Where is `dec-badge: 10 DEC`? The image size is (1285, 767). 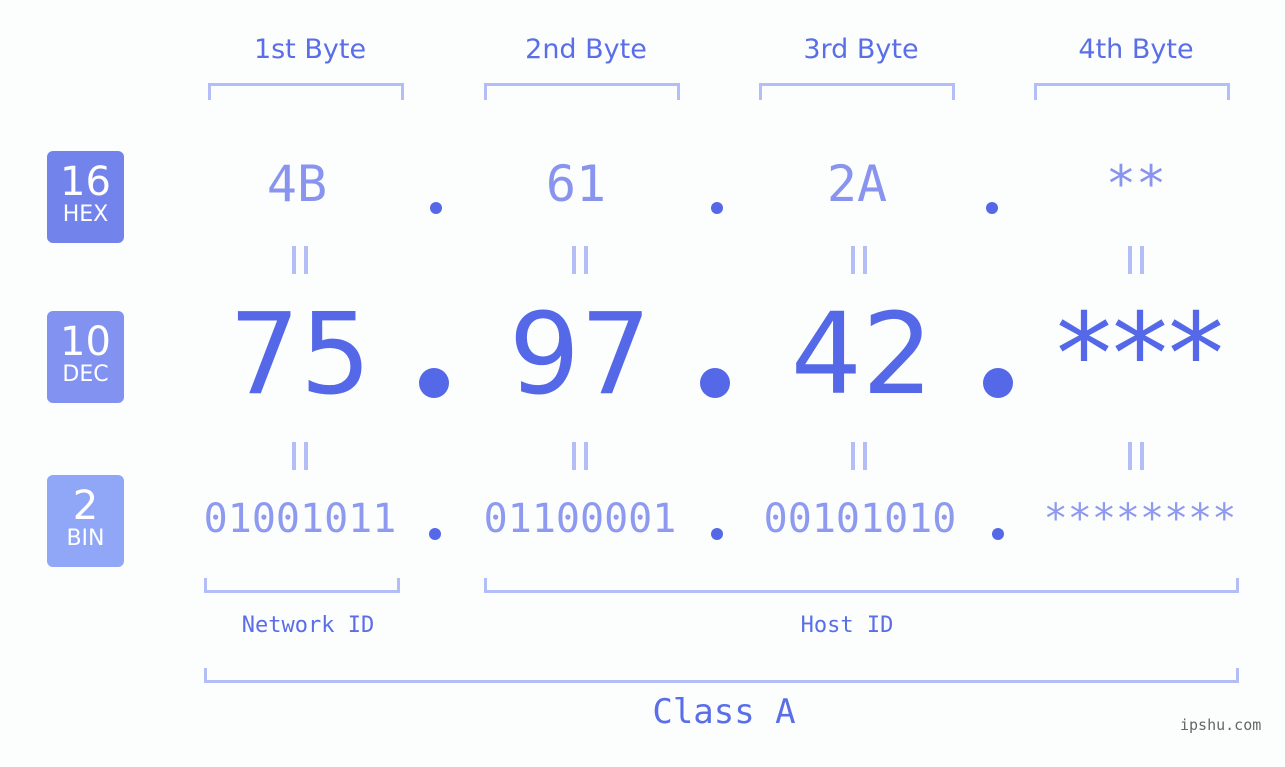
dec-badge: 10 DEC is located at coordinates (85, 357).